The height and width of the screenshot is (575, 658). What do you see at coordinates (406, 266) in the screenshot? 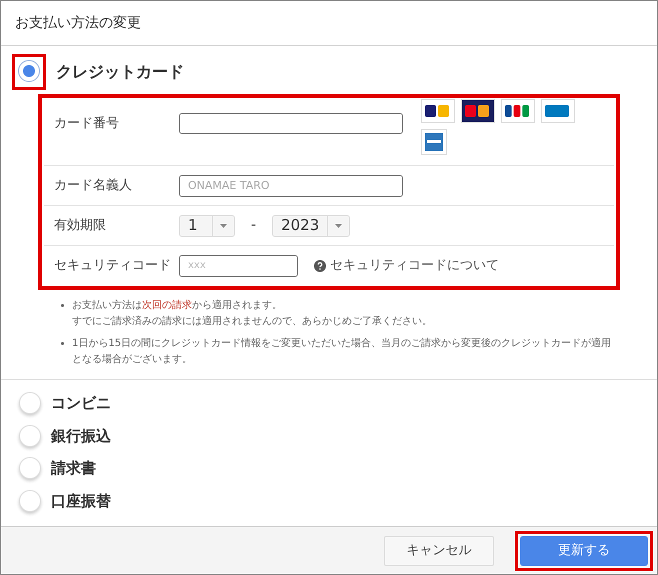
I see `help-link: セキュリティコードについて` at bounding box center [406, 266].